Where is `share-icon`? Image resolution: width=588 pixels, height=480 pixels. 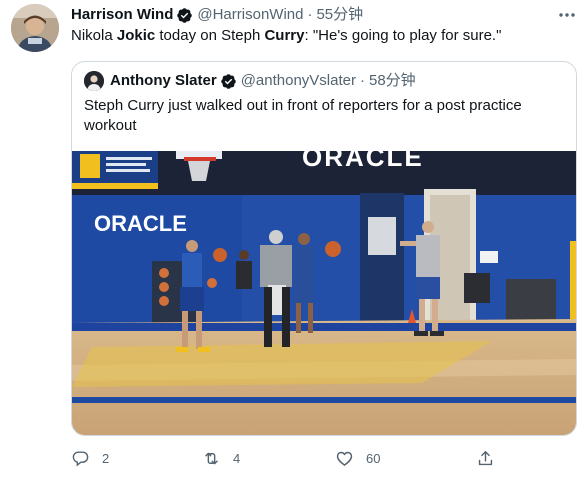
share-icon is located at coordinates (485, 457).